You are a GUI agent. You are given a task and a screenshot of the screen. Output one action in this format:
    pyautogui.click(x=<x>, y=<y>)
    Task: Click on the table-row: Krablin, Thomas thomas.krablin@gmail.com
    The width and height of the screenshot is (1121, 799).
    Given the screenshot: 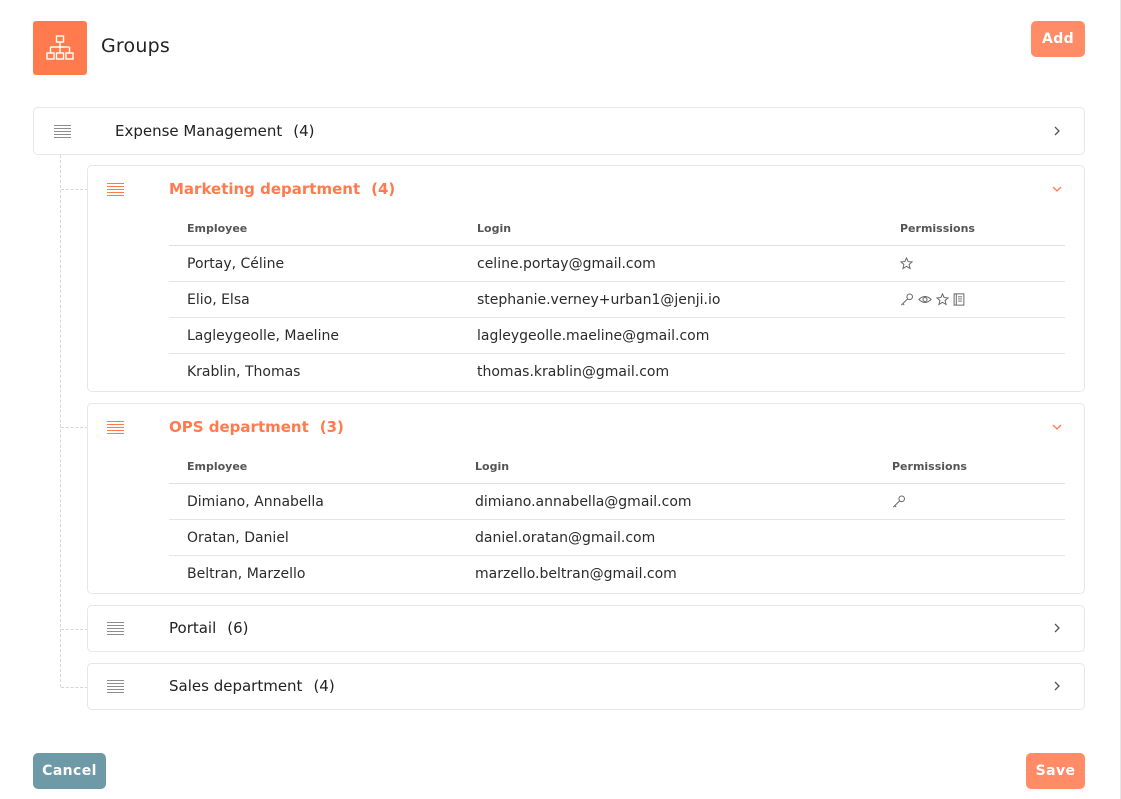 What is the action you would take?
    pyautogui.click(x=617, y=372)
    